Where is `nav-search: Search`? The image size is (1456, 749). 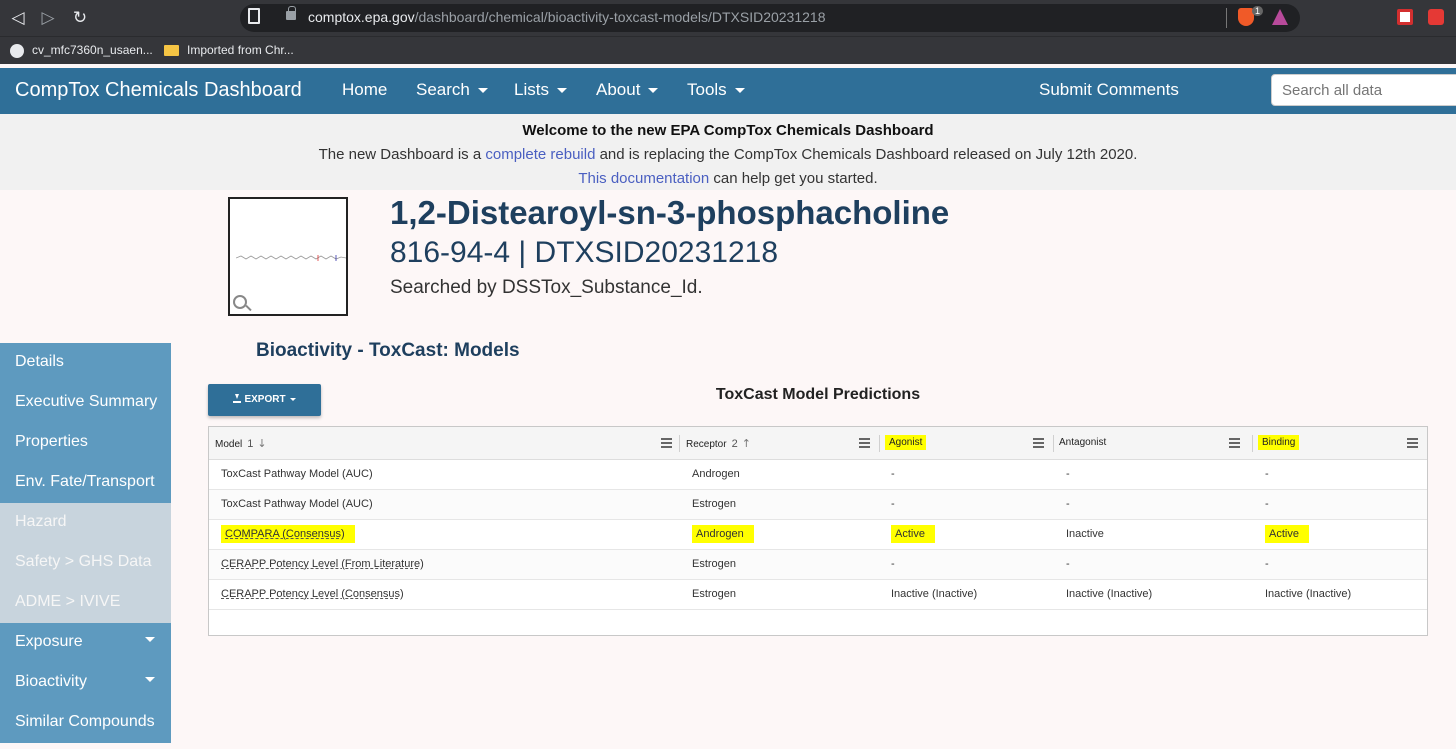 nav-search: Search is located at coordinates (452, 90).